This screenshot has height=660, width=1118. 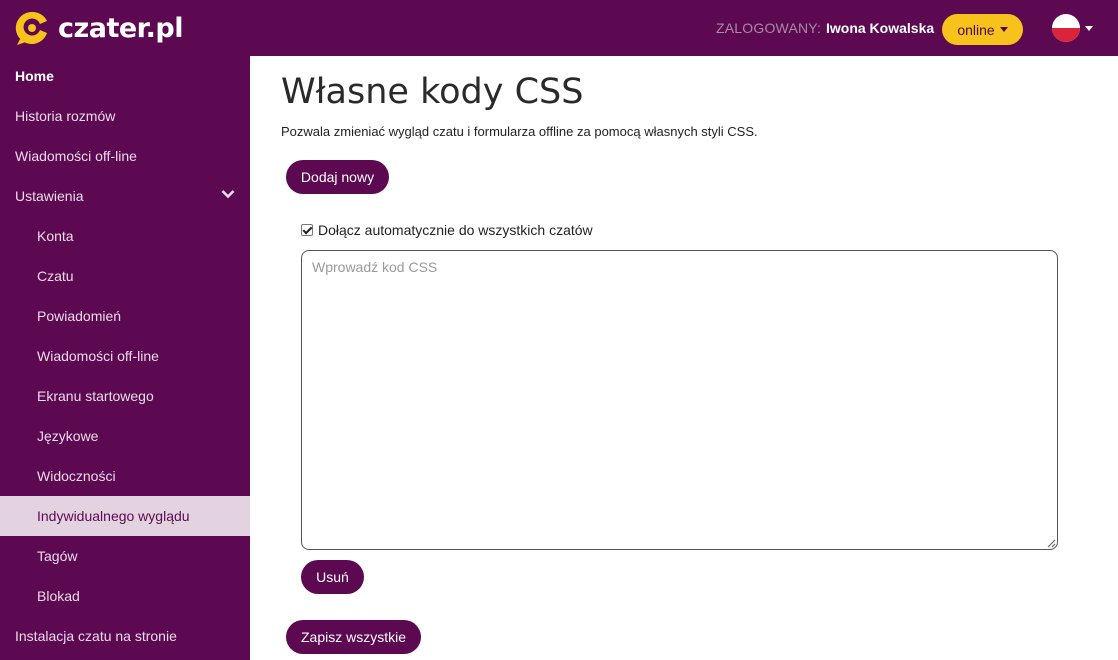 I want to click on sidebar-item-account: Konta, so click(x=125, y=236).